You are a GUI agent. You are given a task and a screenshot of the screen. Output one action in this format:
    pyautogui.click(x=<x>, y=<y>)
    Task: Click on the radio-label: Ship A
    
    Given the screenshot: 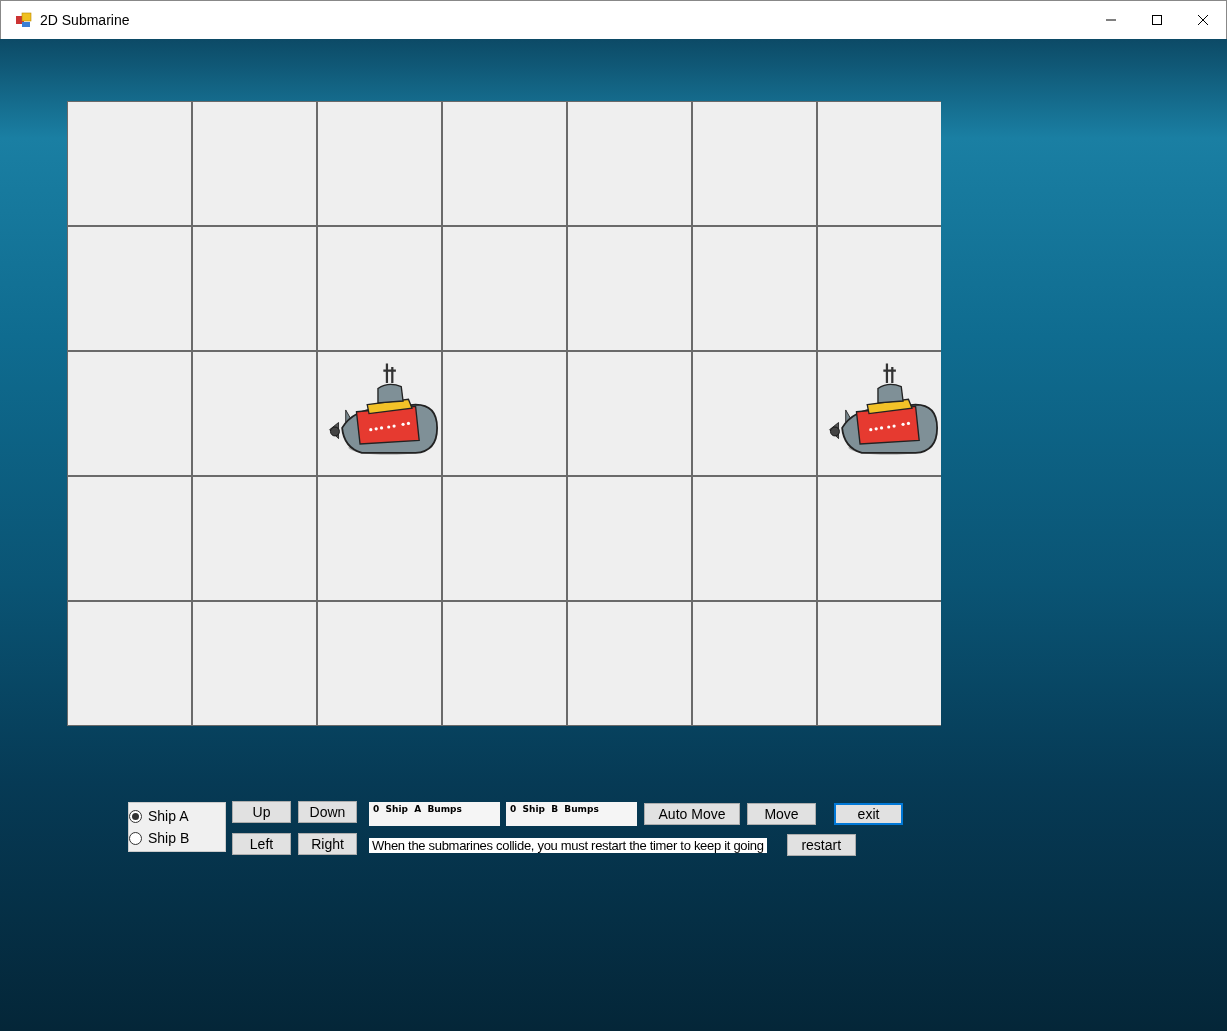 What is the action you would take?
    pyautogui.click(x=168, y=816)
    